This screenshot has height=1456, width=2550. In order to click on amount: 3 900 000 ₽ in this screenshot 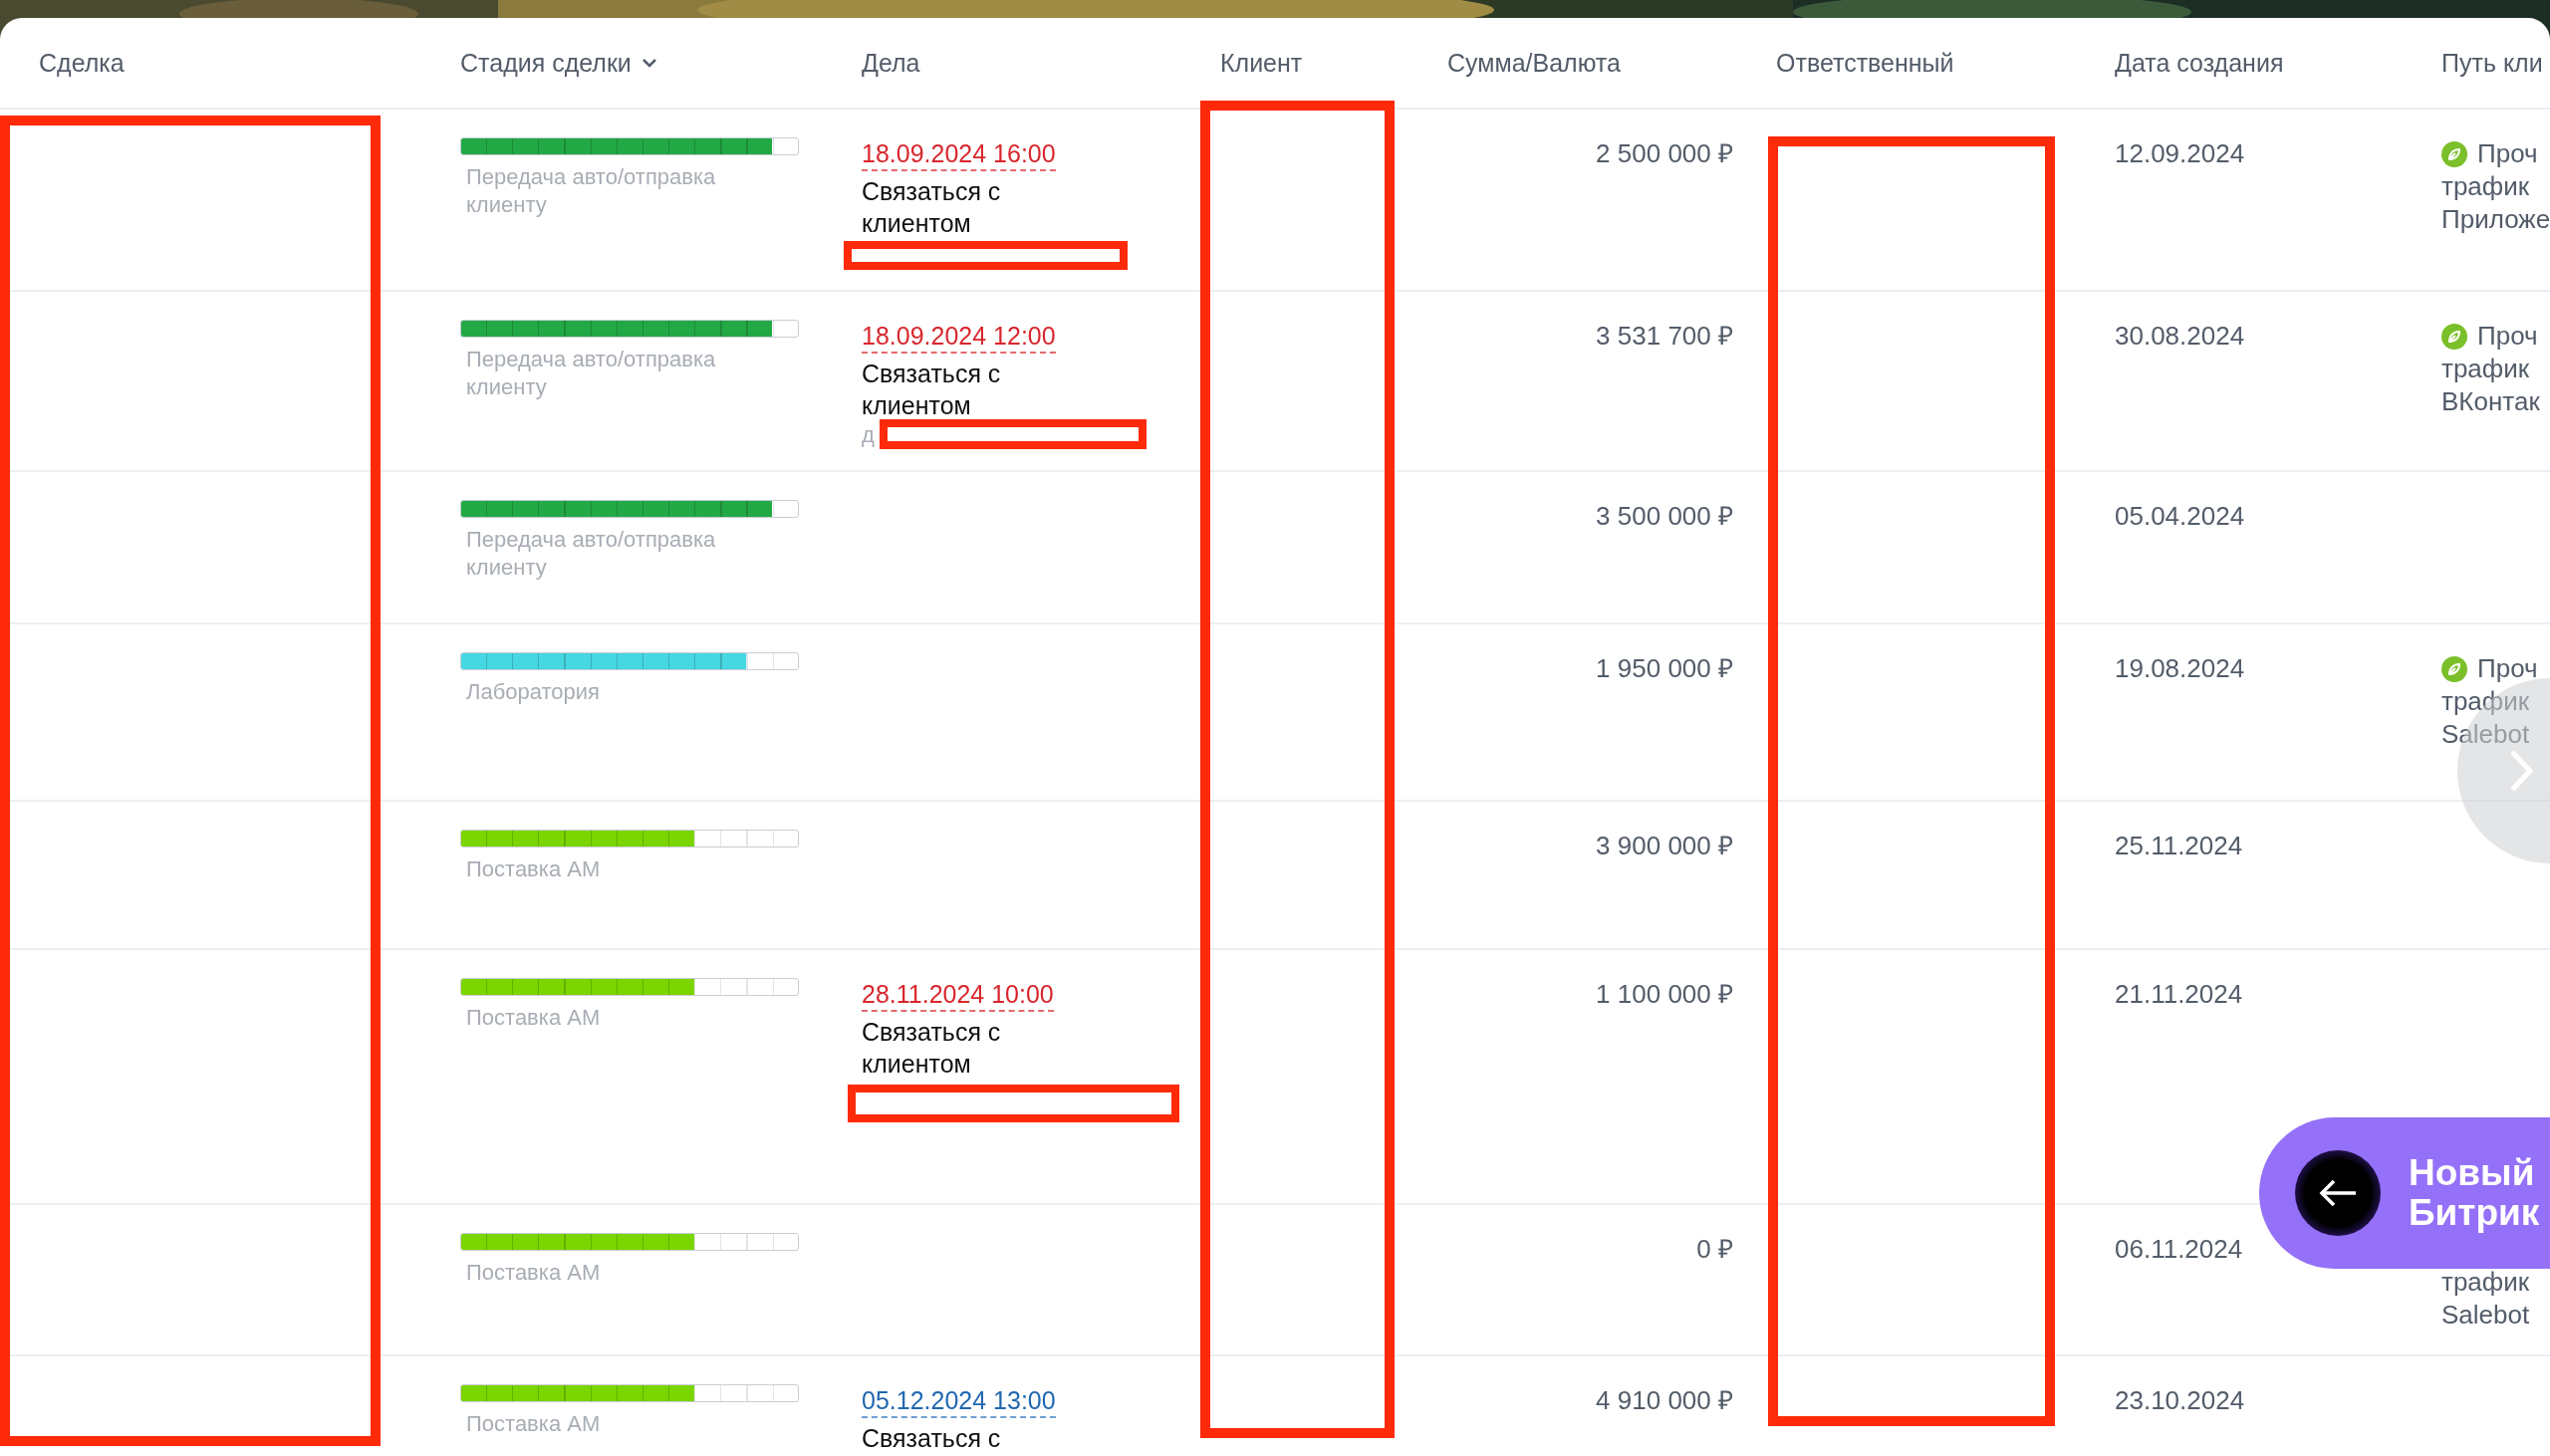, I will do `click(1664, 845)`.